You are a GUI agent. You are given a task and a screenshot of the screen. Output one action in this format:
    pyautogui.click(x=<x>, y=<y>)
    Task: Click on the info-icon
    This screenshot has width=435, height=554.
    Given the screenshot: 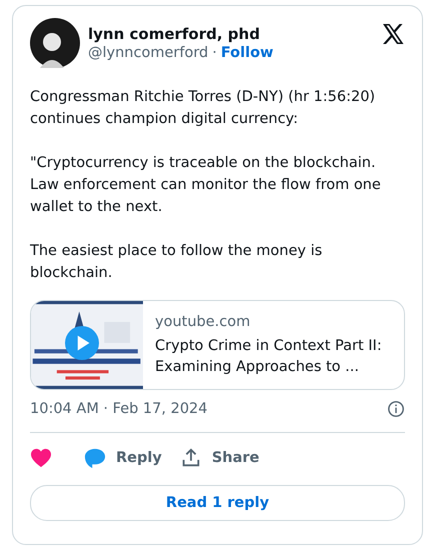 What is the action you would take?
    pyautogui.click(x=396, y=409)
    